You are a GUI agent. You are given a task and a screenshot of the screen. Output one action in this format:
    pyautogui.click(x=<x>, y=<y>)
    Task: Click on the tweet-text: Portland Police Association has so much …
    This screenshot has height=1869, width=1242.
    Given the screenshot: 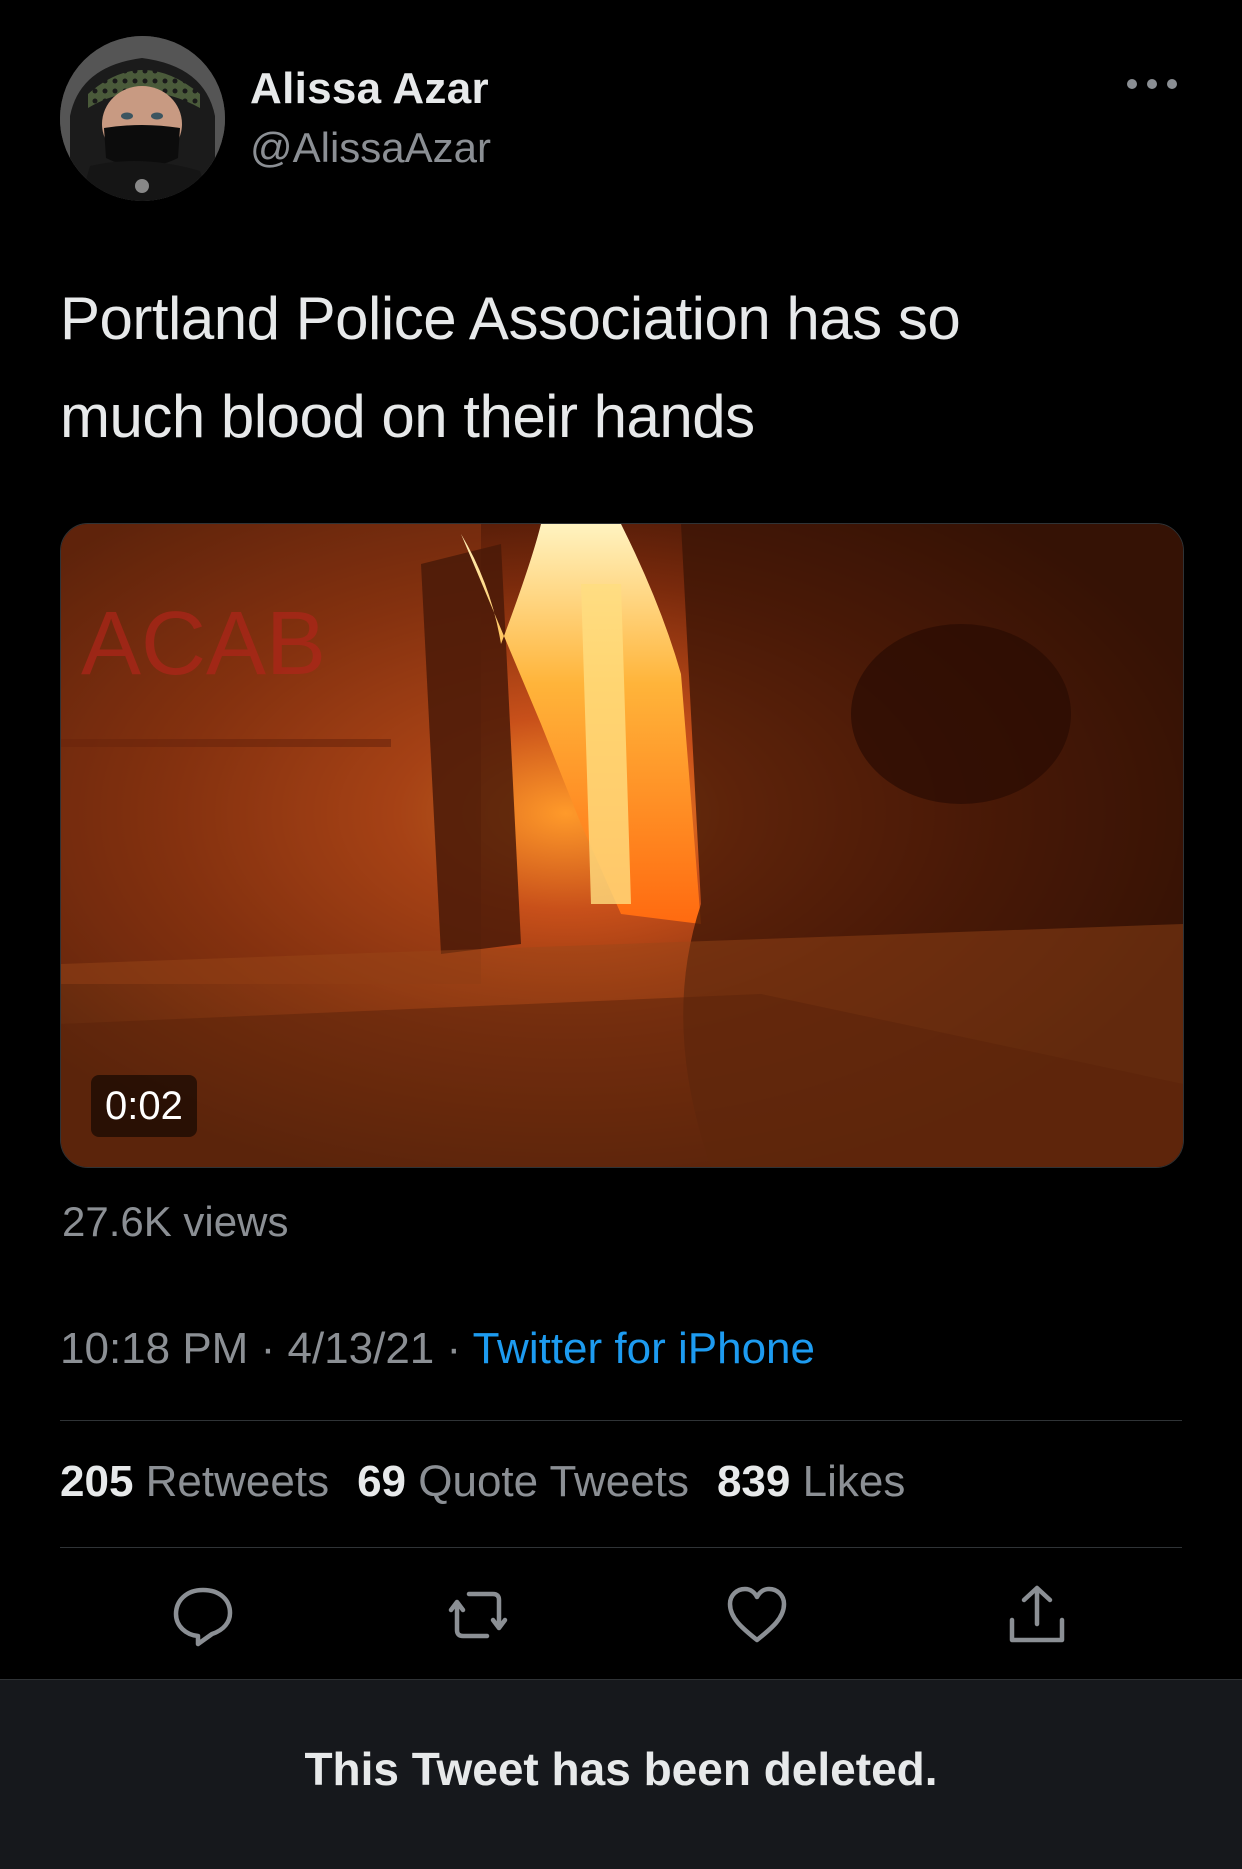 What is the action you would take?
    pyautogui.click(x=610, y=368)
    